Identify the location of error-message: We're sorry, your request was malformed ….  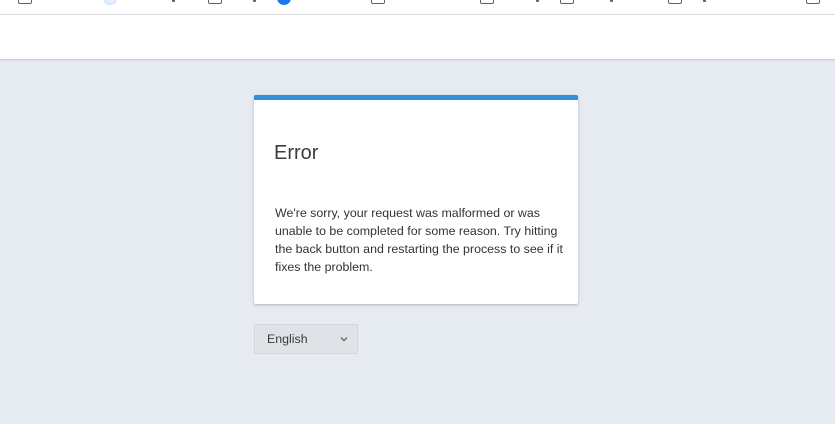
(419, 240).